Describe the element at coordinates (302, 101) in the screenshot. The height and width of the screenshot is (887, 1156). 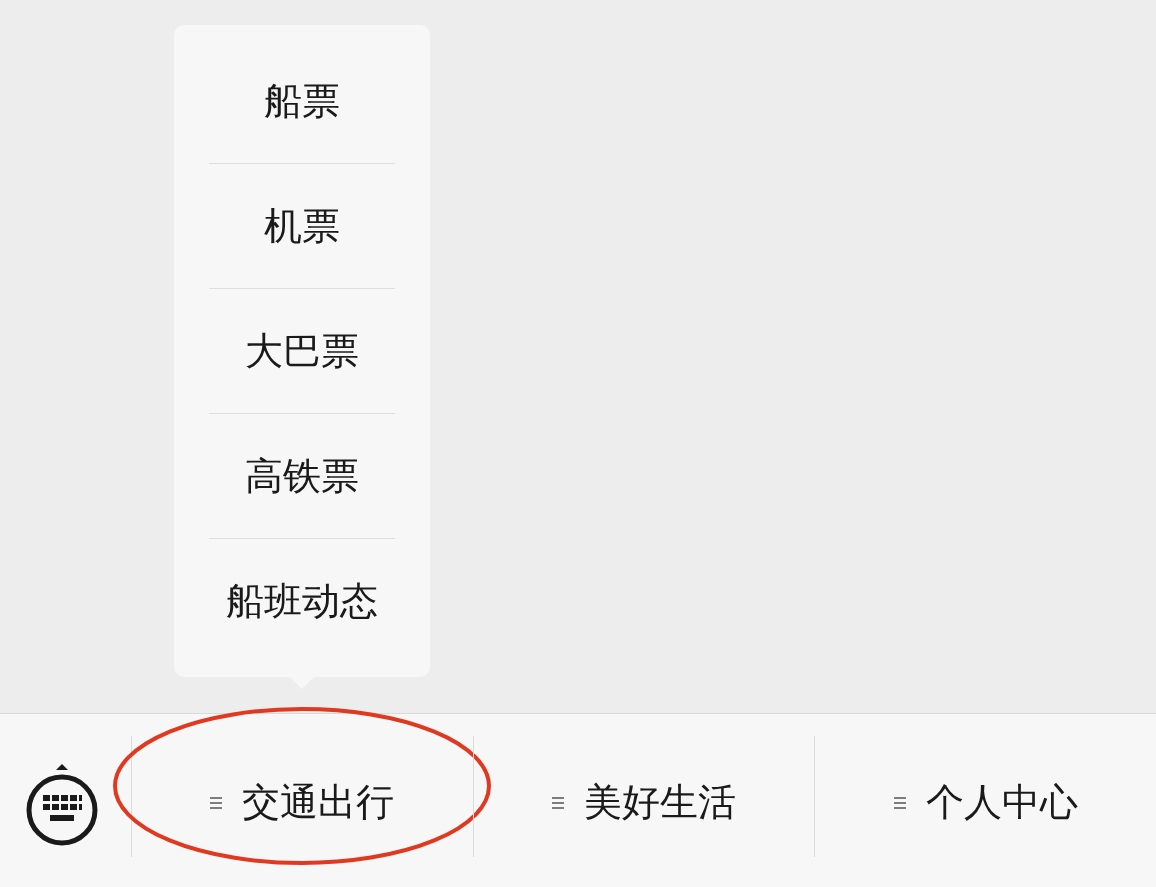
I see `submenu-item: 船票` at that location.